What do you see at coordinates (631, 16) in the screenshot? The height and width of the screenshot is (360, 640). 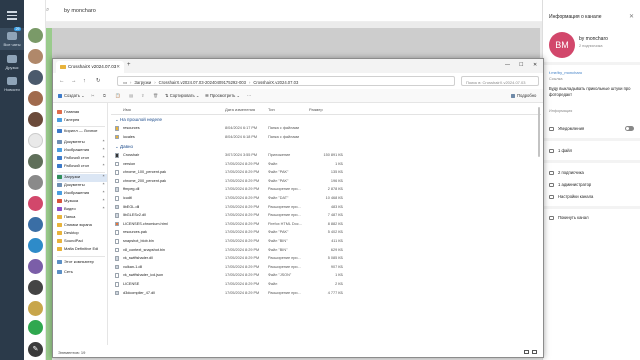 I see `close-icon: ✕` at bounding box center [631, 16].